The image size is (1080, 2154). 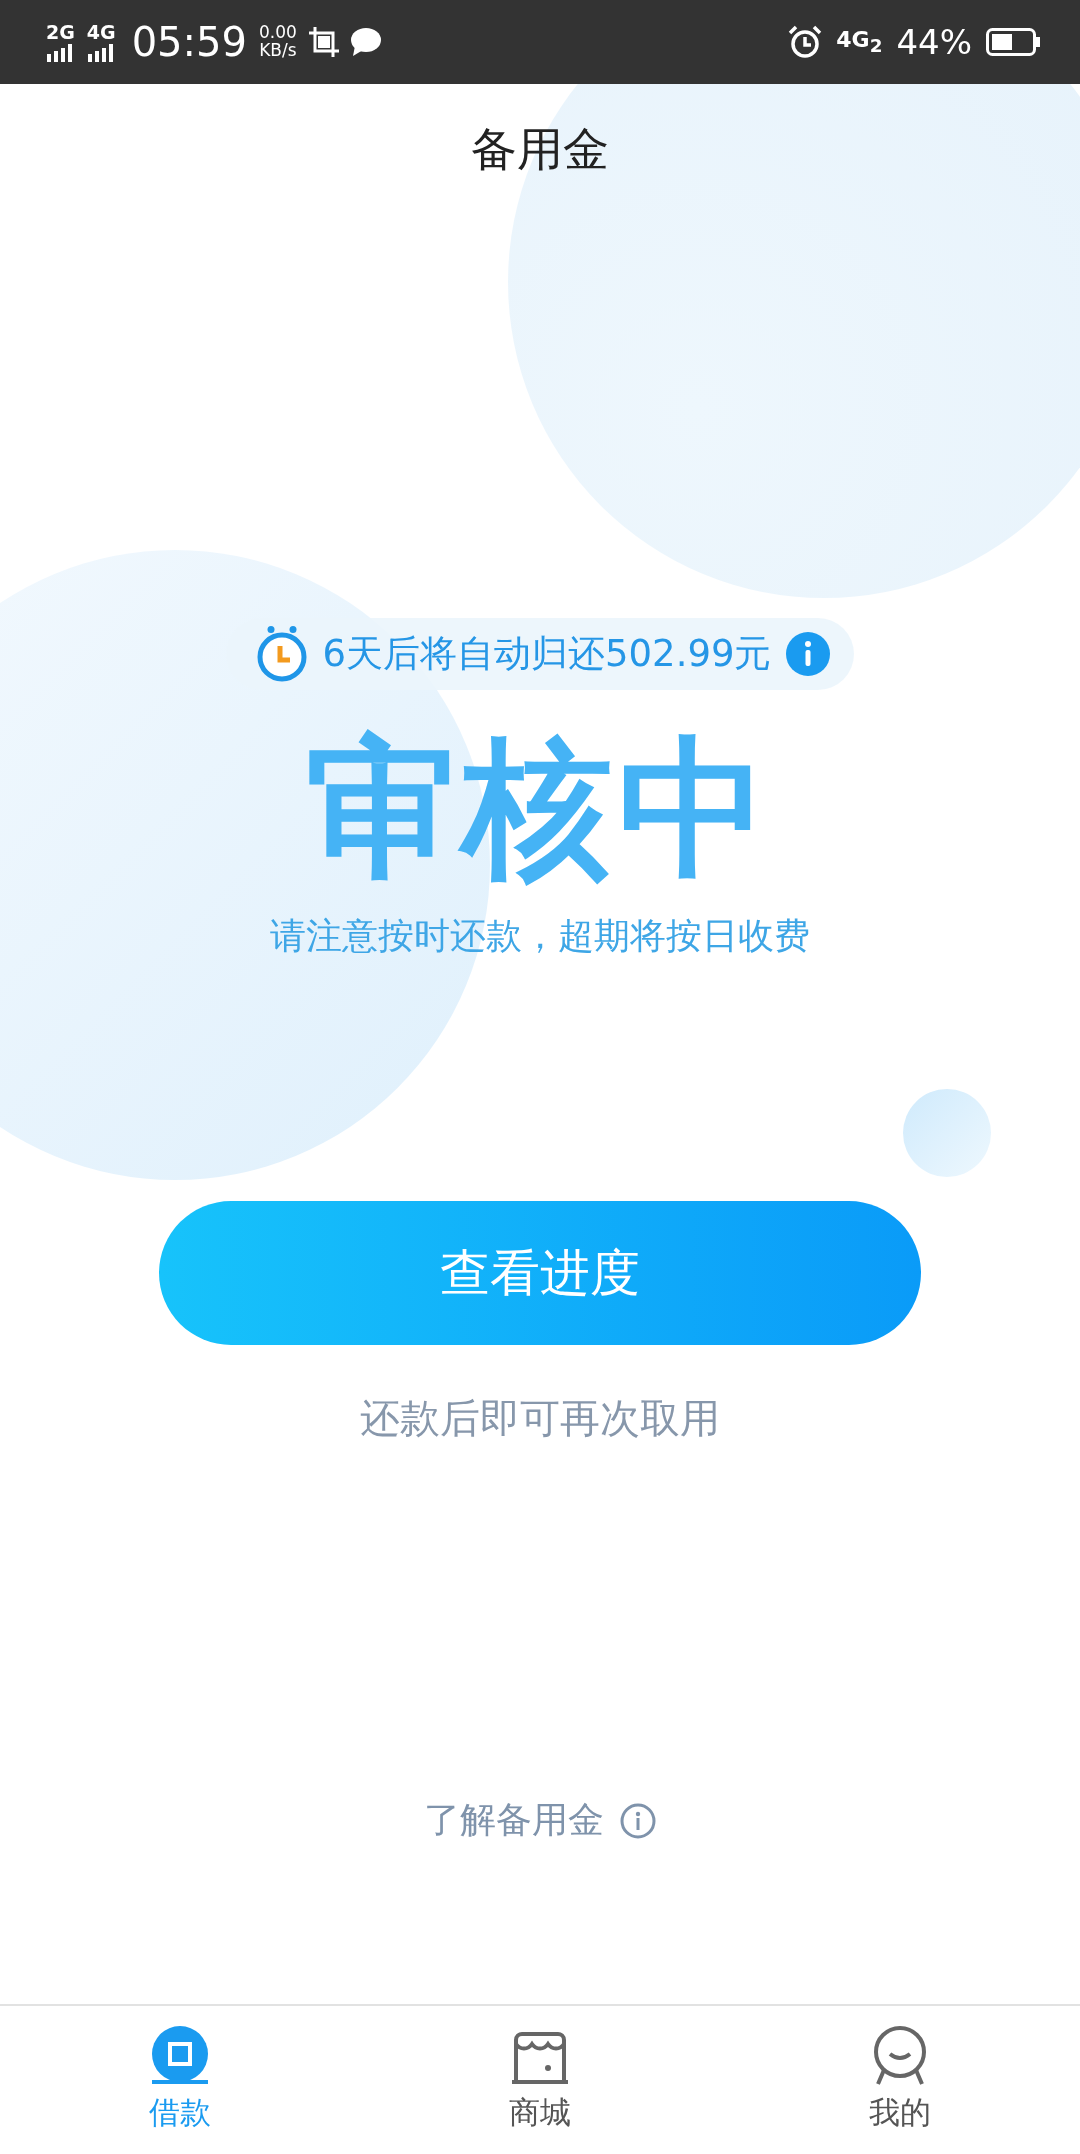 What do you see at coordinates (278, 51) in the screenshot?
I see `speed-unit: KB/s` at bounding box center [278, 51].